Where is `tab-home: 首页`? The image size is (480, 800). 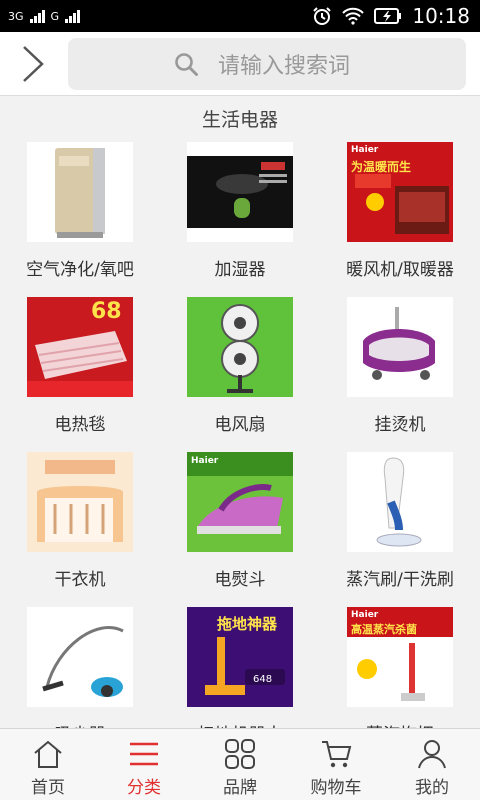
tab-home: 首页 is located at coordinates (48, 764).